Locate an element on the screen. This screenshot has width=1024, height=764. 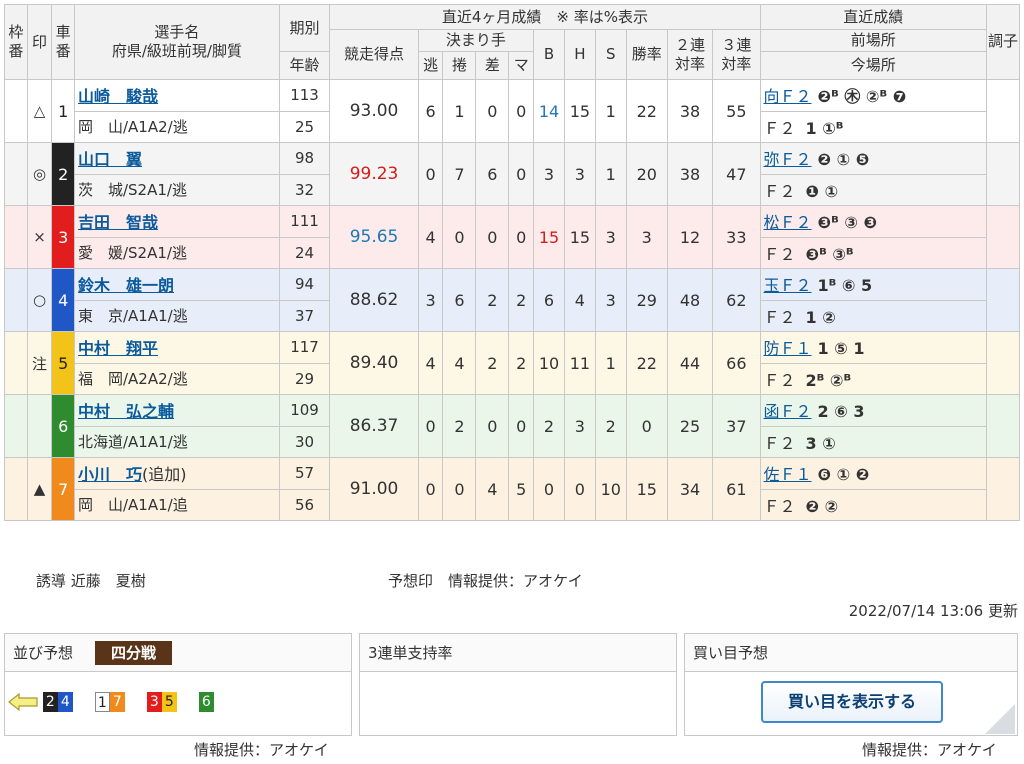
prediction-mark: 注 is located at coordinates (39, 363).